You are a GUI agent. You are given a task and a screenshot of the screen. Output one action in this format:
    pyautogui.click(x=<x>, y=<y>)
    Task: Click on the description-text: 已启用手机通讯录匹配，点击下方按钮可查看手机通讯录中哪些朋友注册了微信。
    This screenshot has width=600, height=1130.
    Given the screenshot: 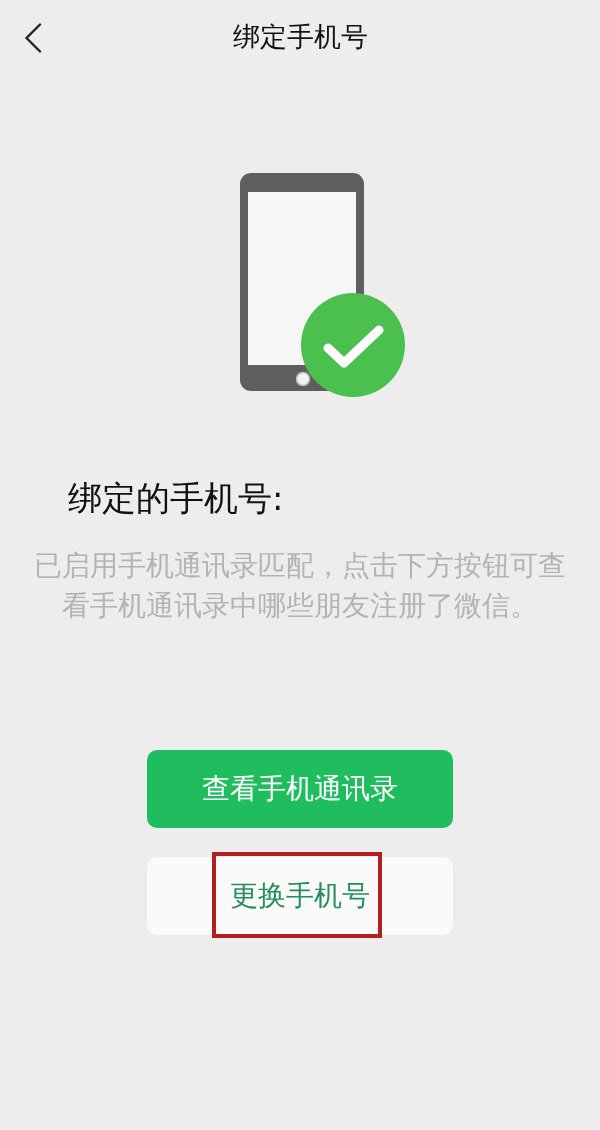 What is the action you would take?
    pyautogui.click(x=300, y=586)
    